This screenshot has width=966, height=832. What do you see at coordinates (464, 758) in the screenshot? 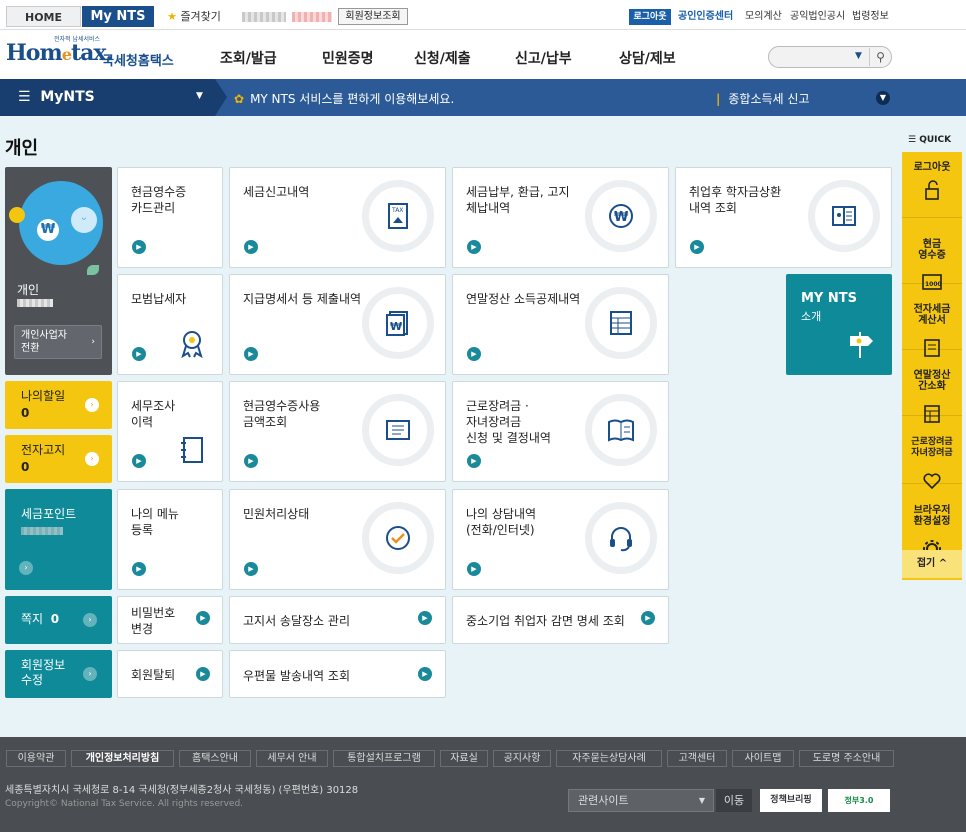
I see `footer-library: 자료실` at bounding box center [464, 758].